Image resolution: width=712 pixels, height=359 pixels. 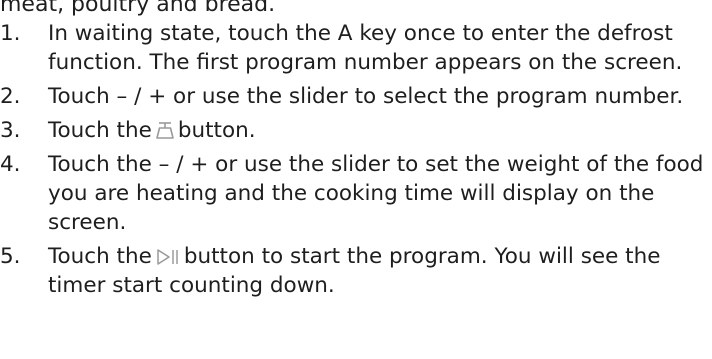 I want to click on weight-scale-icon, so click(x=165, y=130).